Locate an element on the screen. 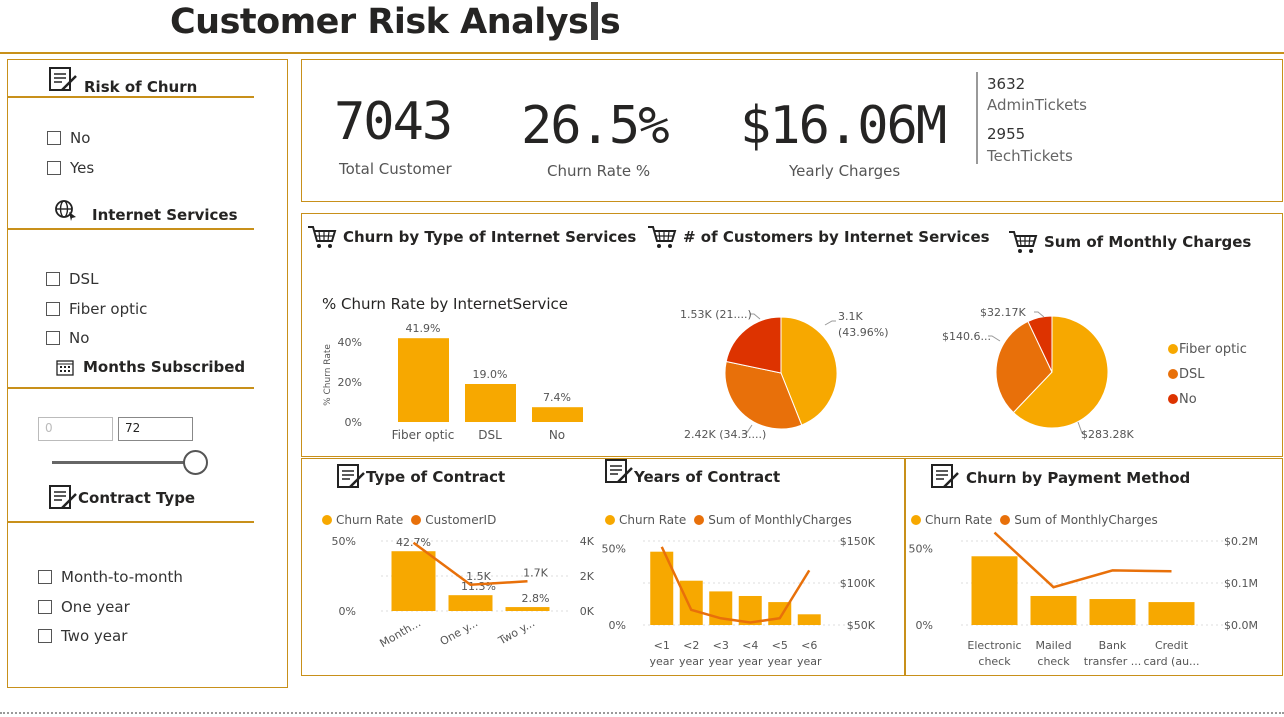  visual-title: Churn by Payment Method is located at coordinates (1078, 478).